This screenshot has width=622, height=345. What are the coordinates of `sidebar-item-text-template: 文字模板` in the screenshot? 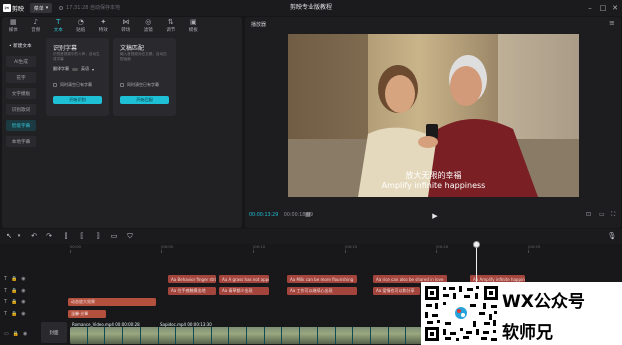 It's located at (21, 93).